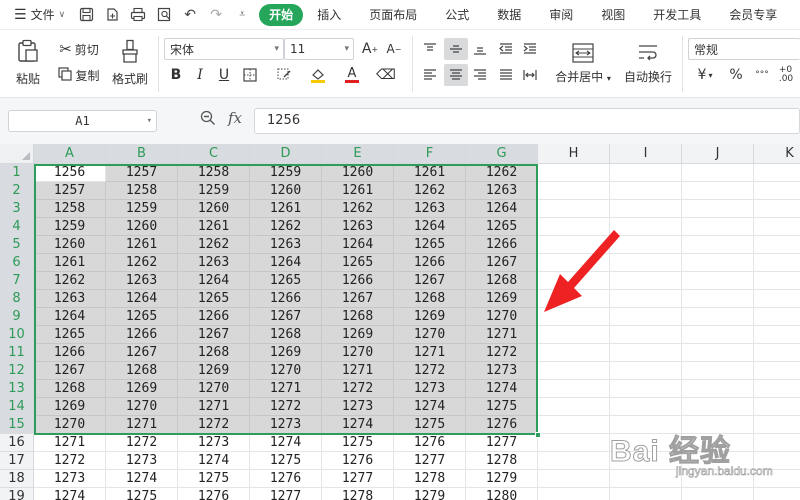 The image size is (800, 500). What do you see at coordinates (208, 120) in the screenshot?
I see `zoom-formula-icon` at bounding box center [208, 120].